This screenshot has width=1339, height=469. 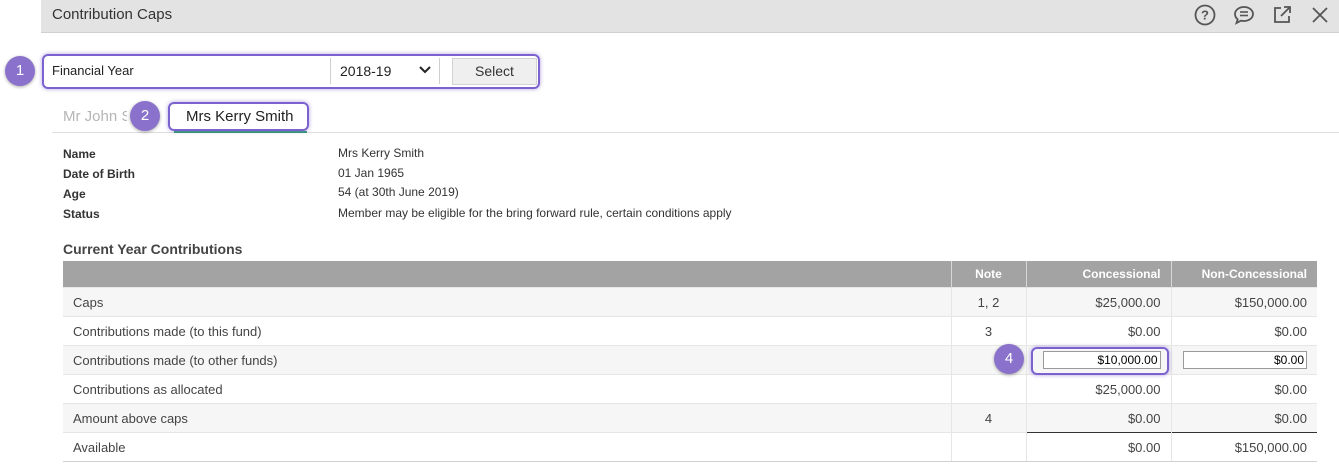 What do you see at coordinates (1244, 274) in the screenshot?
I see `column-header-non-concessional: Non-Concessional` at bounding box center [1244, 274].